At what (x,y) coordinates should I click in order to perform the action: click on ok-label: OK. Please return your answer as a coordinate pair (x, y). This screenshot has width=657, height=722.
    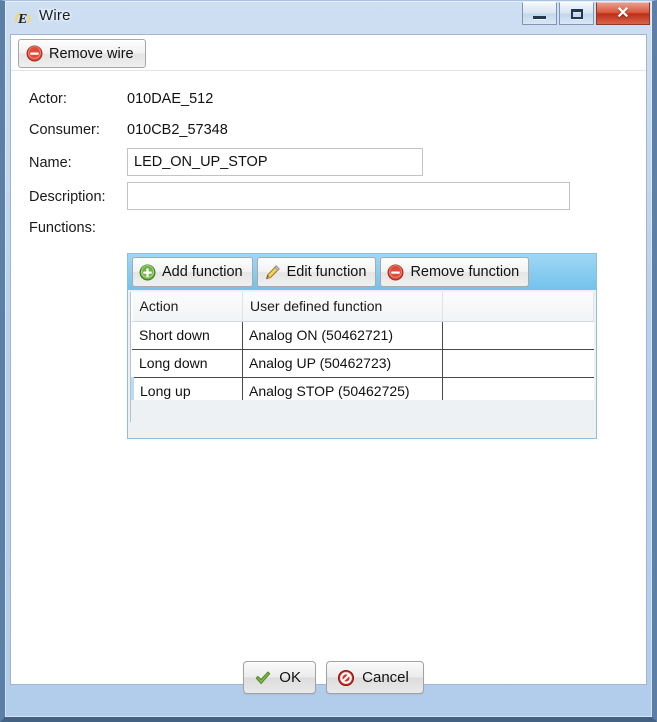
    Looking at the image, I should click on (290, 677).